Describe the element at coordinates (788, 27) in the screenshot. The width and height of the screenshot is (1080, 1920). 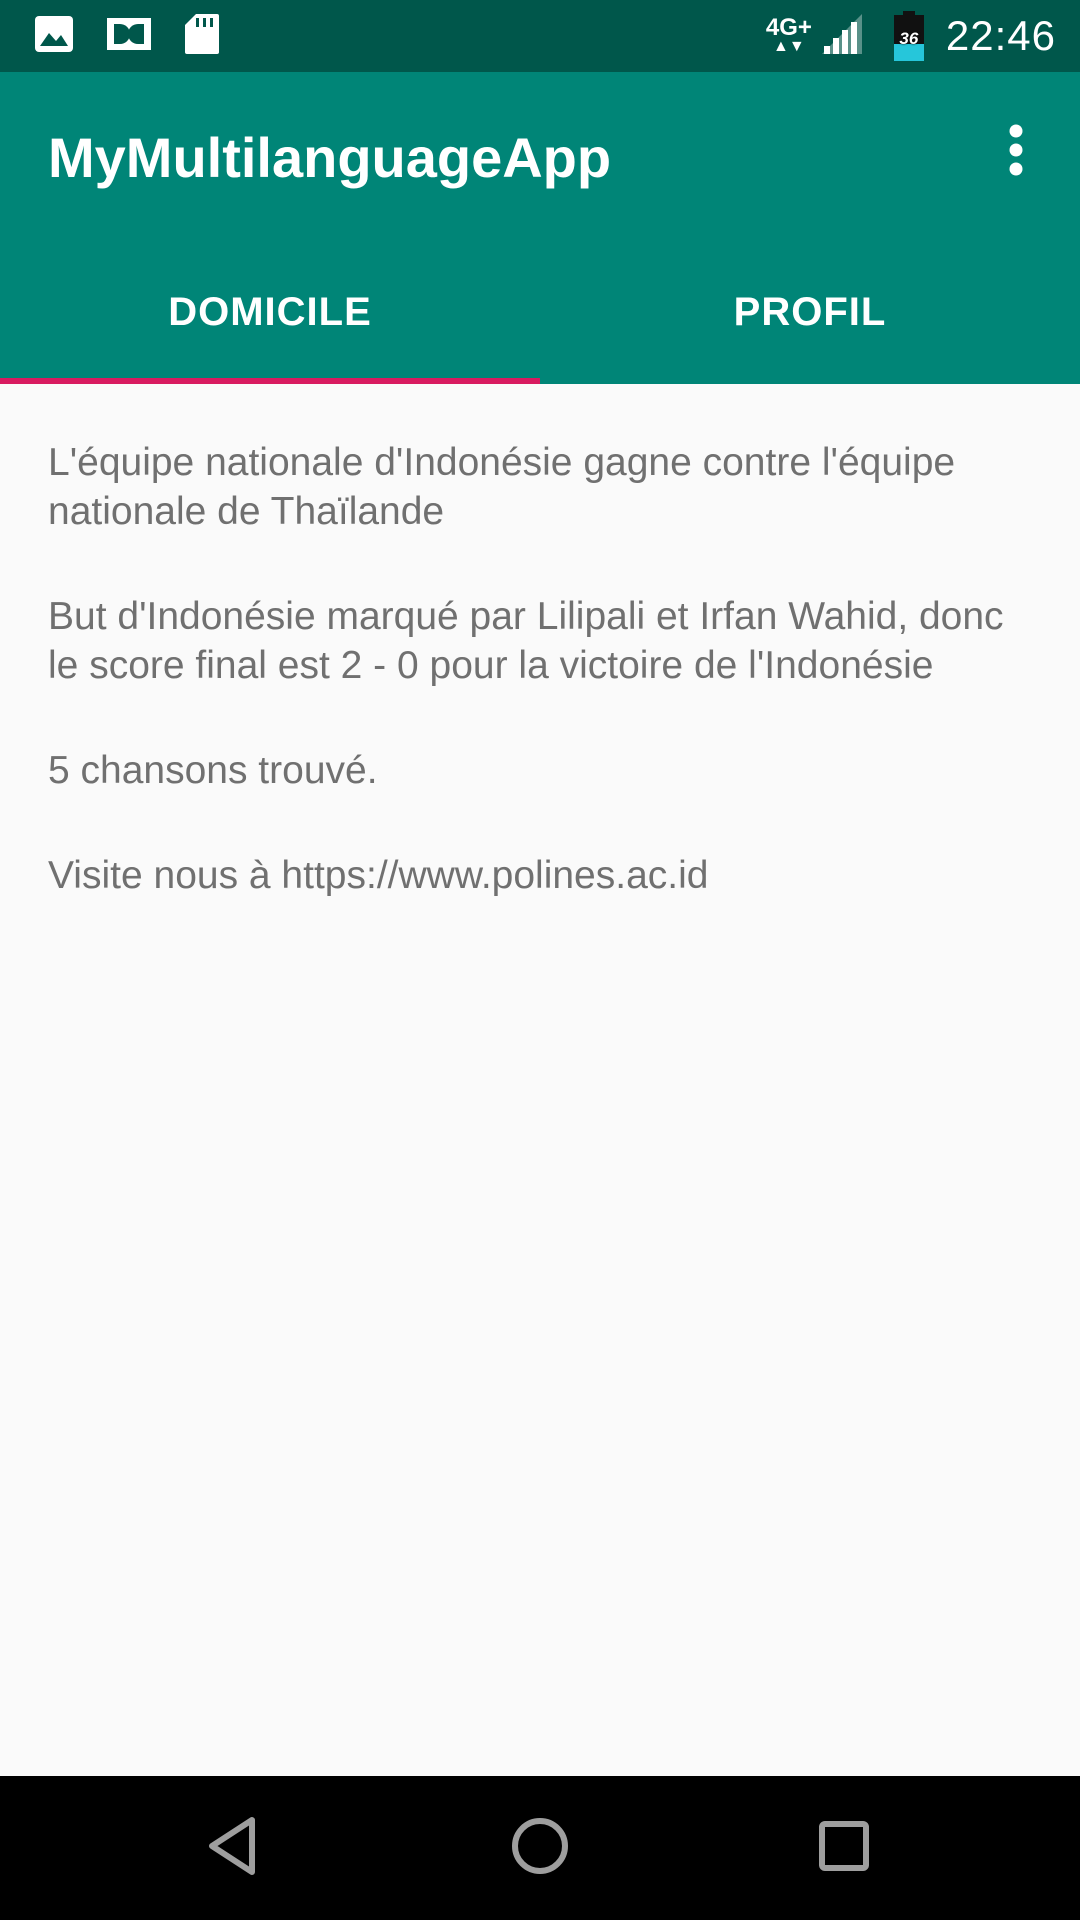
I see `network-type-label: 4G+` at that location.